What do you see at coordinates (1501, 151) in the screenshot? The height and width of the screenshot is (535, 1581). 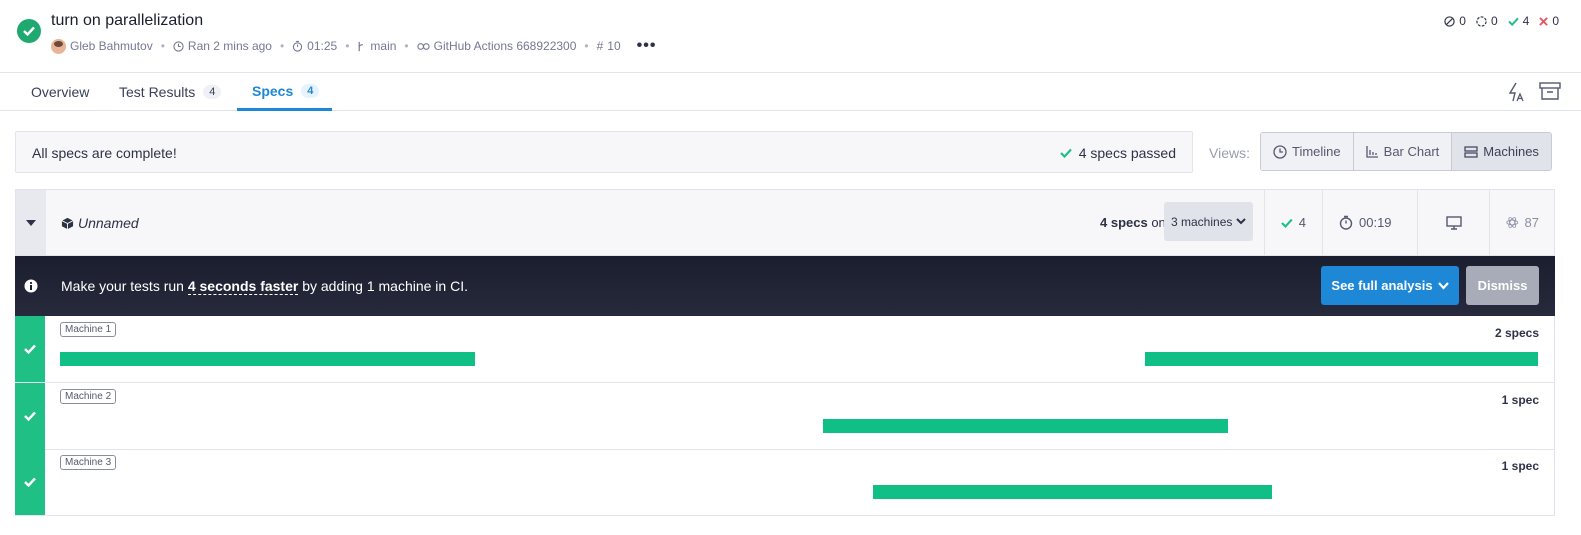 I see `view-machines-button: Machines` at bounding box center [1501, 151].